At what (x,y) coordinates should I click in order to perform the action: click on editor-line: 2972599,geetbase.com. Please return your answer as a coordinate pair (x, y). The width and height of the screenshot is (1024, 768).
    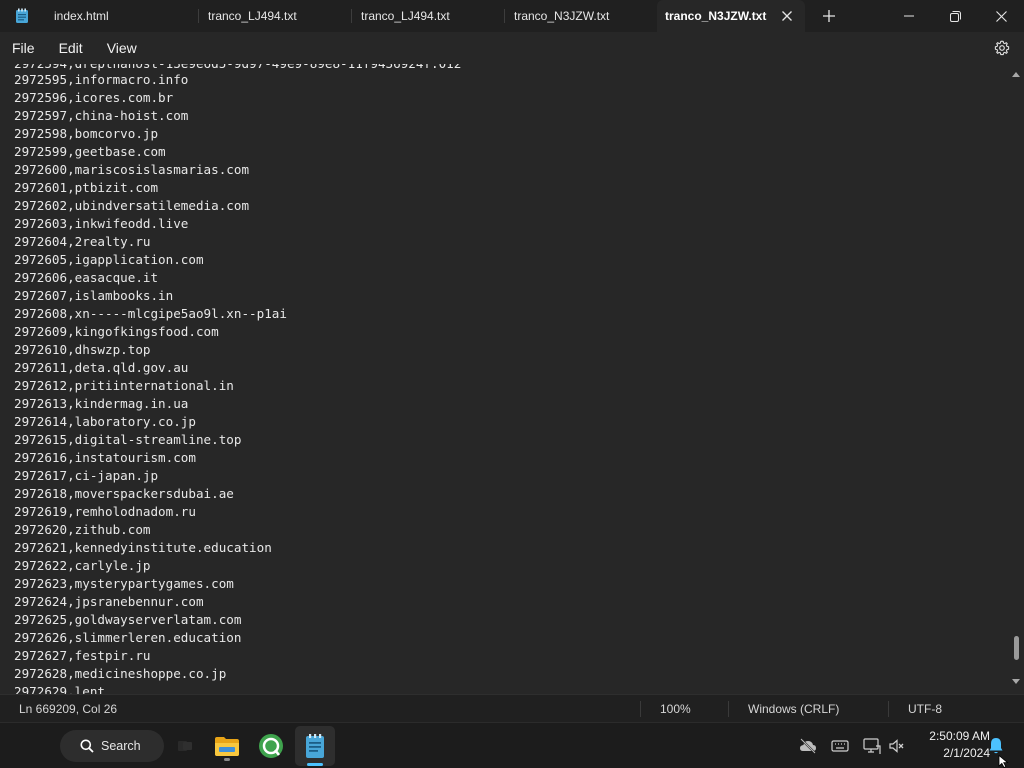
    Looking at the image, I should click on (90, 151).